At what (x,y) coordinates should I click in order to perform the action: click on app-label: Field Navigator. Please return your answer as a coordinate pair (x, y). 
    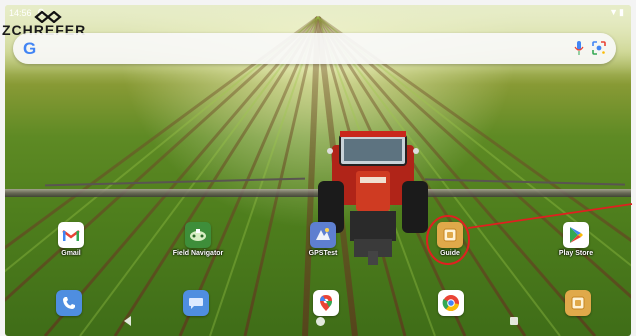
    Looking at the image, I should click on (198, 253).